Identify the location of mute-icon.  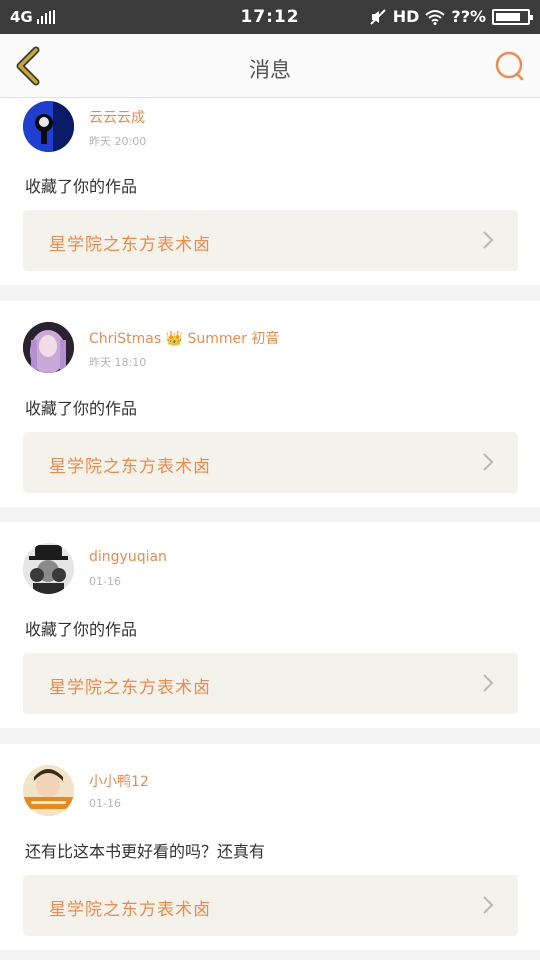
(378, 16).